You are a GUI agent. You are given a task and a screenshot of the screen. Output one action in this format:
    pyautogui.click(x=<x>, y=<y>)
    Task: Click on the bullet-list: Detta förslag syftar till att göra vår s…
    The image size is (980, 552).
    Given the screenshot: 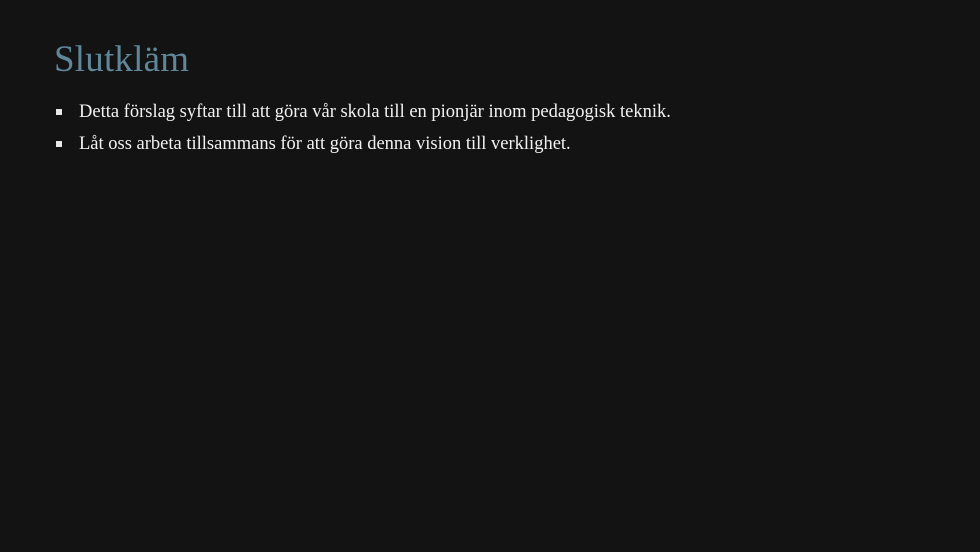 What is the action you would take?
    pyautogui.click(x=363, y=132)
    